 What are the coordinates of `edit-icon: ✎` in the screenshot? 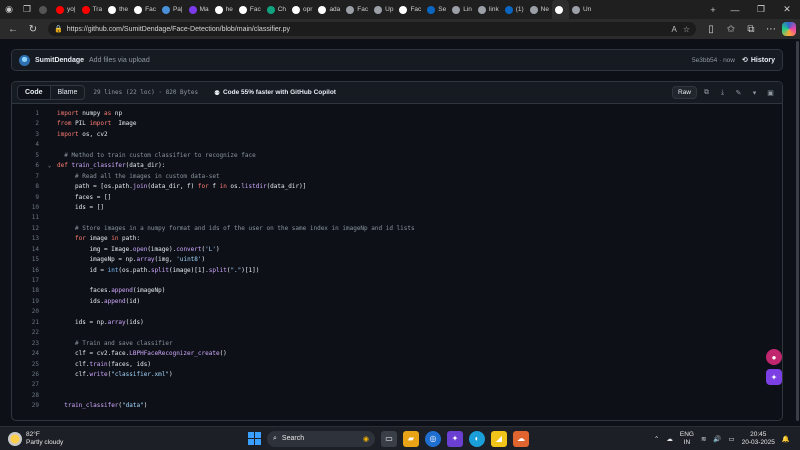 It's located at (738, 93).